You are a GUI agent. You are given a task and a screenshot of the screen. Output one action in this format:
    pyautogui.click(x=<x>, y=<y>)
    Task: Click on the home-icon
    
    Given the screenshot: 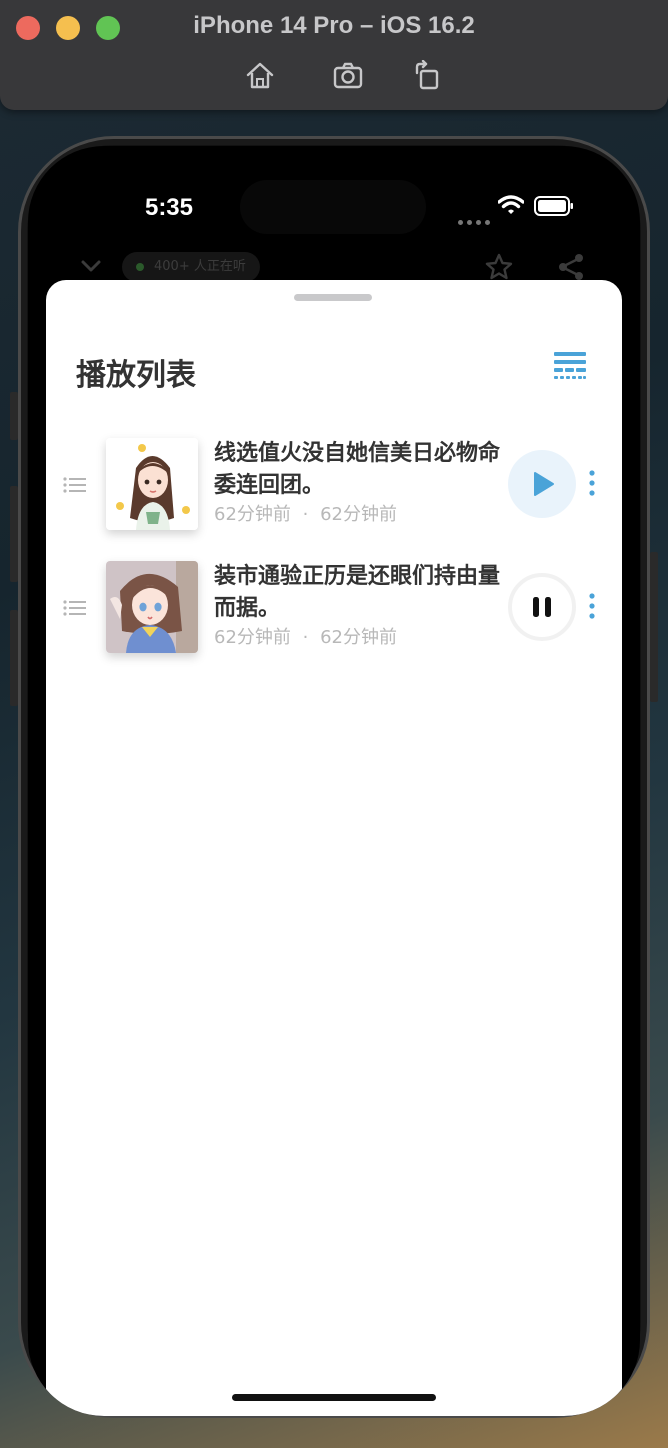 What is the action you would take?
    pyautogui.click(x=260, y=76)
    